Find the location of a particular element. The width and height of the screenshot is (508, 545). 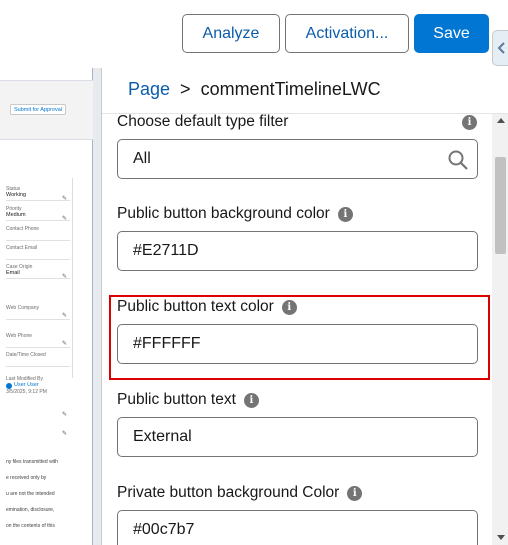

public-button-text-input: External is located at coordinates (297, 437).